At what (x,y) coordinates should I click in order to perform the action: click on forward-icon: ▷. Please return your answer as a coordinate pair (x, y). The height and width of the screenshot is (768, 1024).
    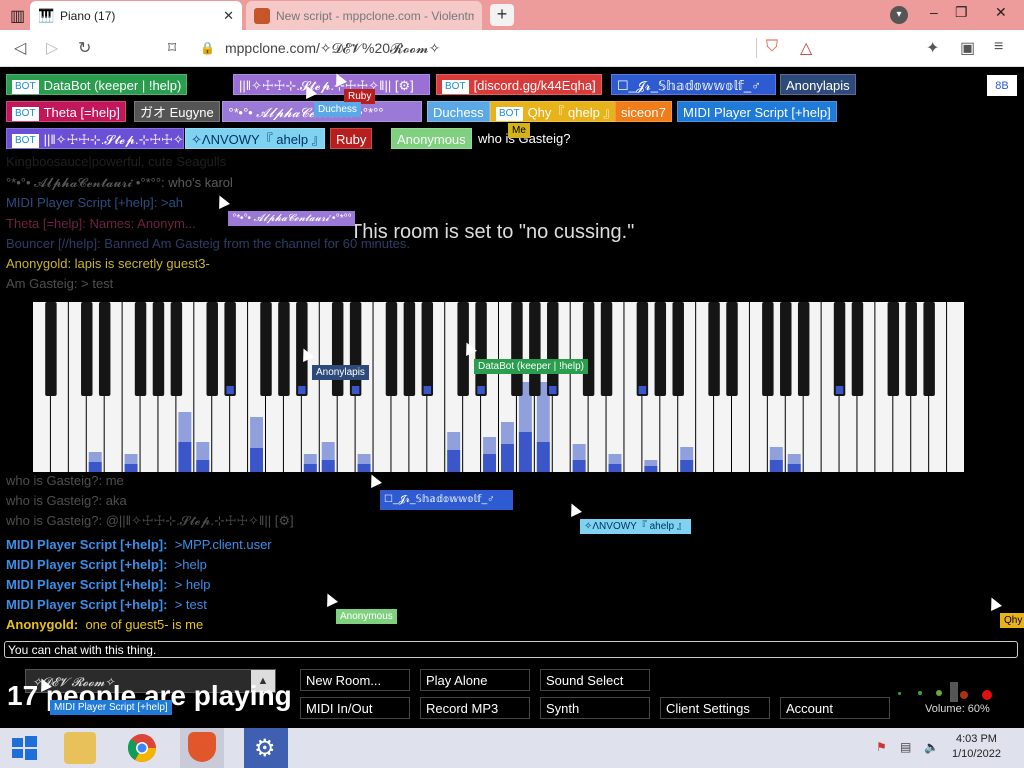
    Looking at the image, I should click on (52, 48).